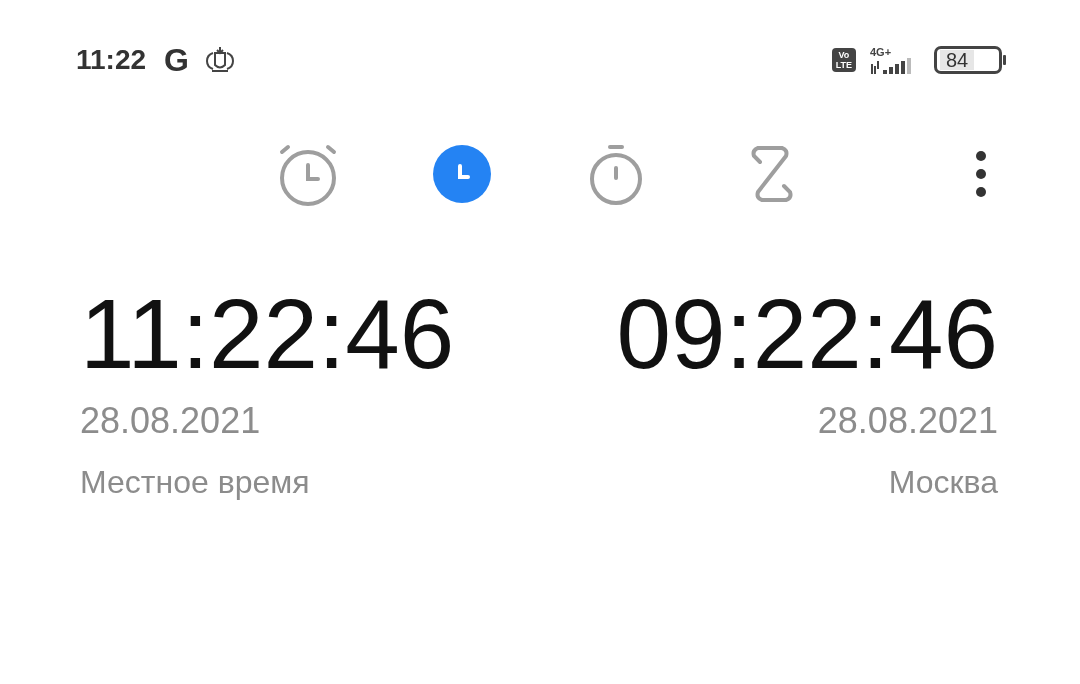 This screenshot has width=1080, height=684. What do you see at coordinates (462, 174) in the screenshot?
I see `clock-icon` at bounding box center [462, 174].